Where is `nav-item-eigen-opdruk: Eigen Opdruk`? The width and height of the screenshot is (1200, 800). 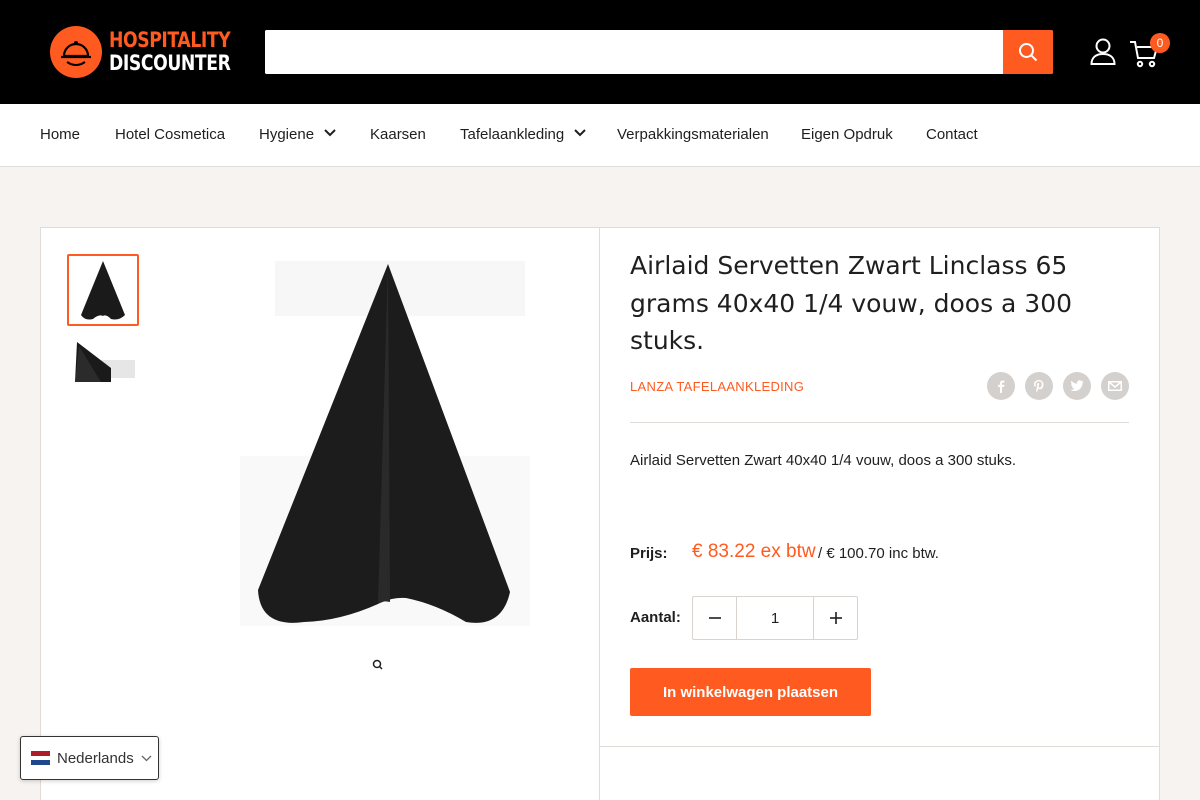
nav-item-eigen-opdruk: Eigen Opdruk is located at coordinates (847, 135).